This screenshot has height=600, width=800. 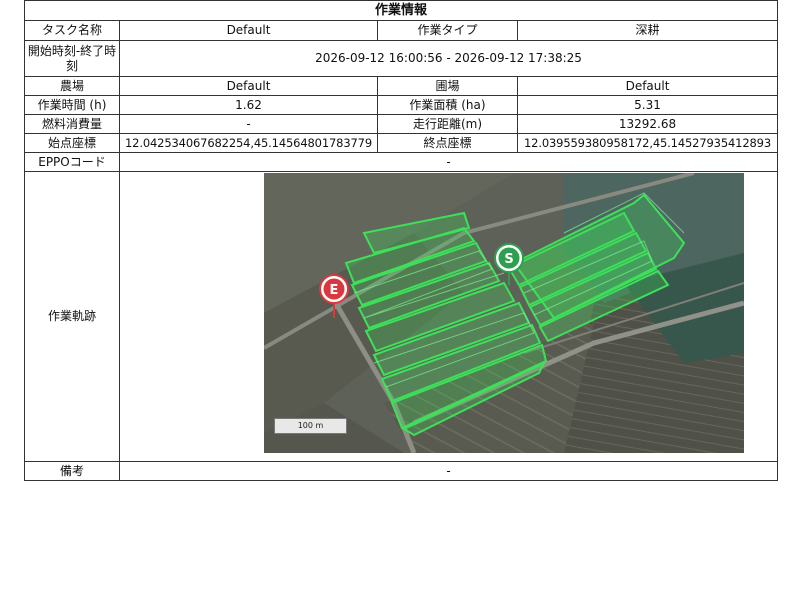 I want to click on farm-label: 農場, so click(x=72, y=86).